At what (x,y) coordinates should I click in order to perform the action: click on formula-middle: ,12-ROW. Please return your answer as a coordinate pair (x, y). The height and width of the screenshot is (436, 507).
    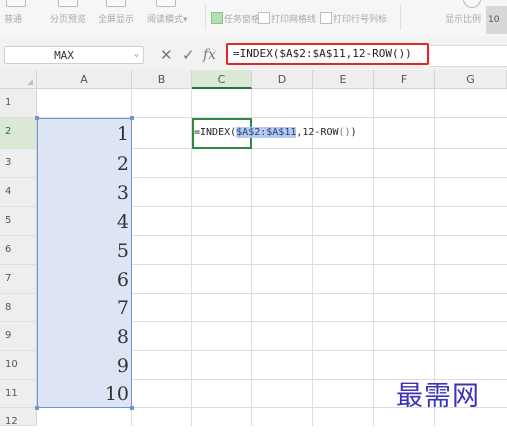
    Looking at the image, I should click on (317, 132).